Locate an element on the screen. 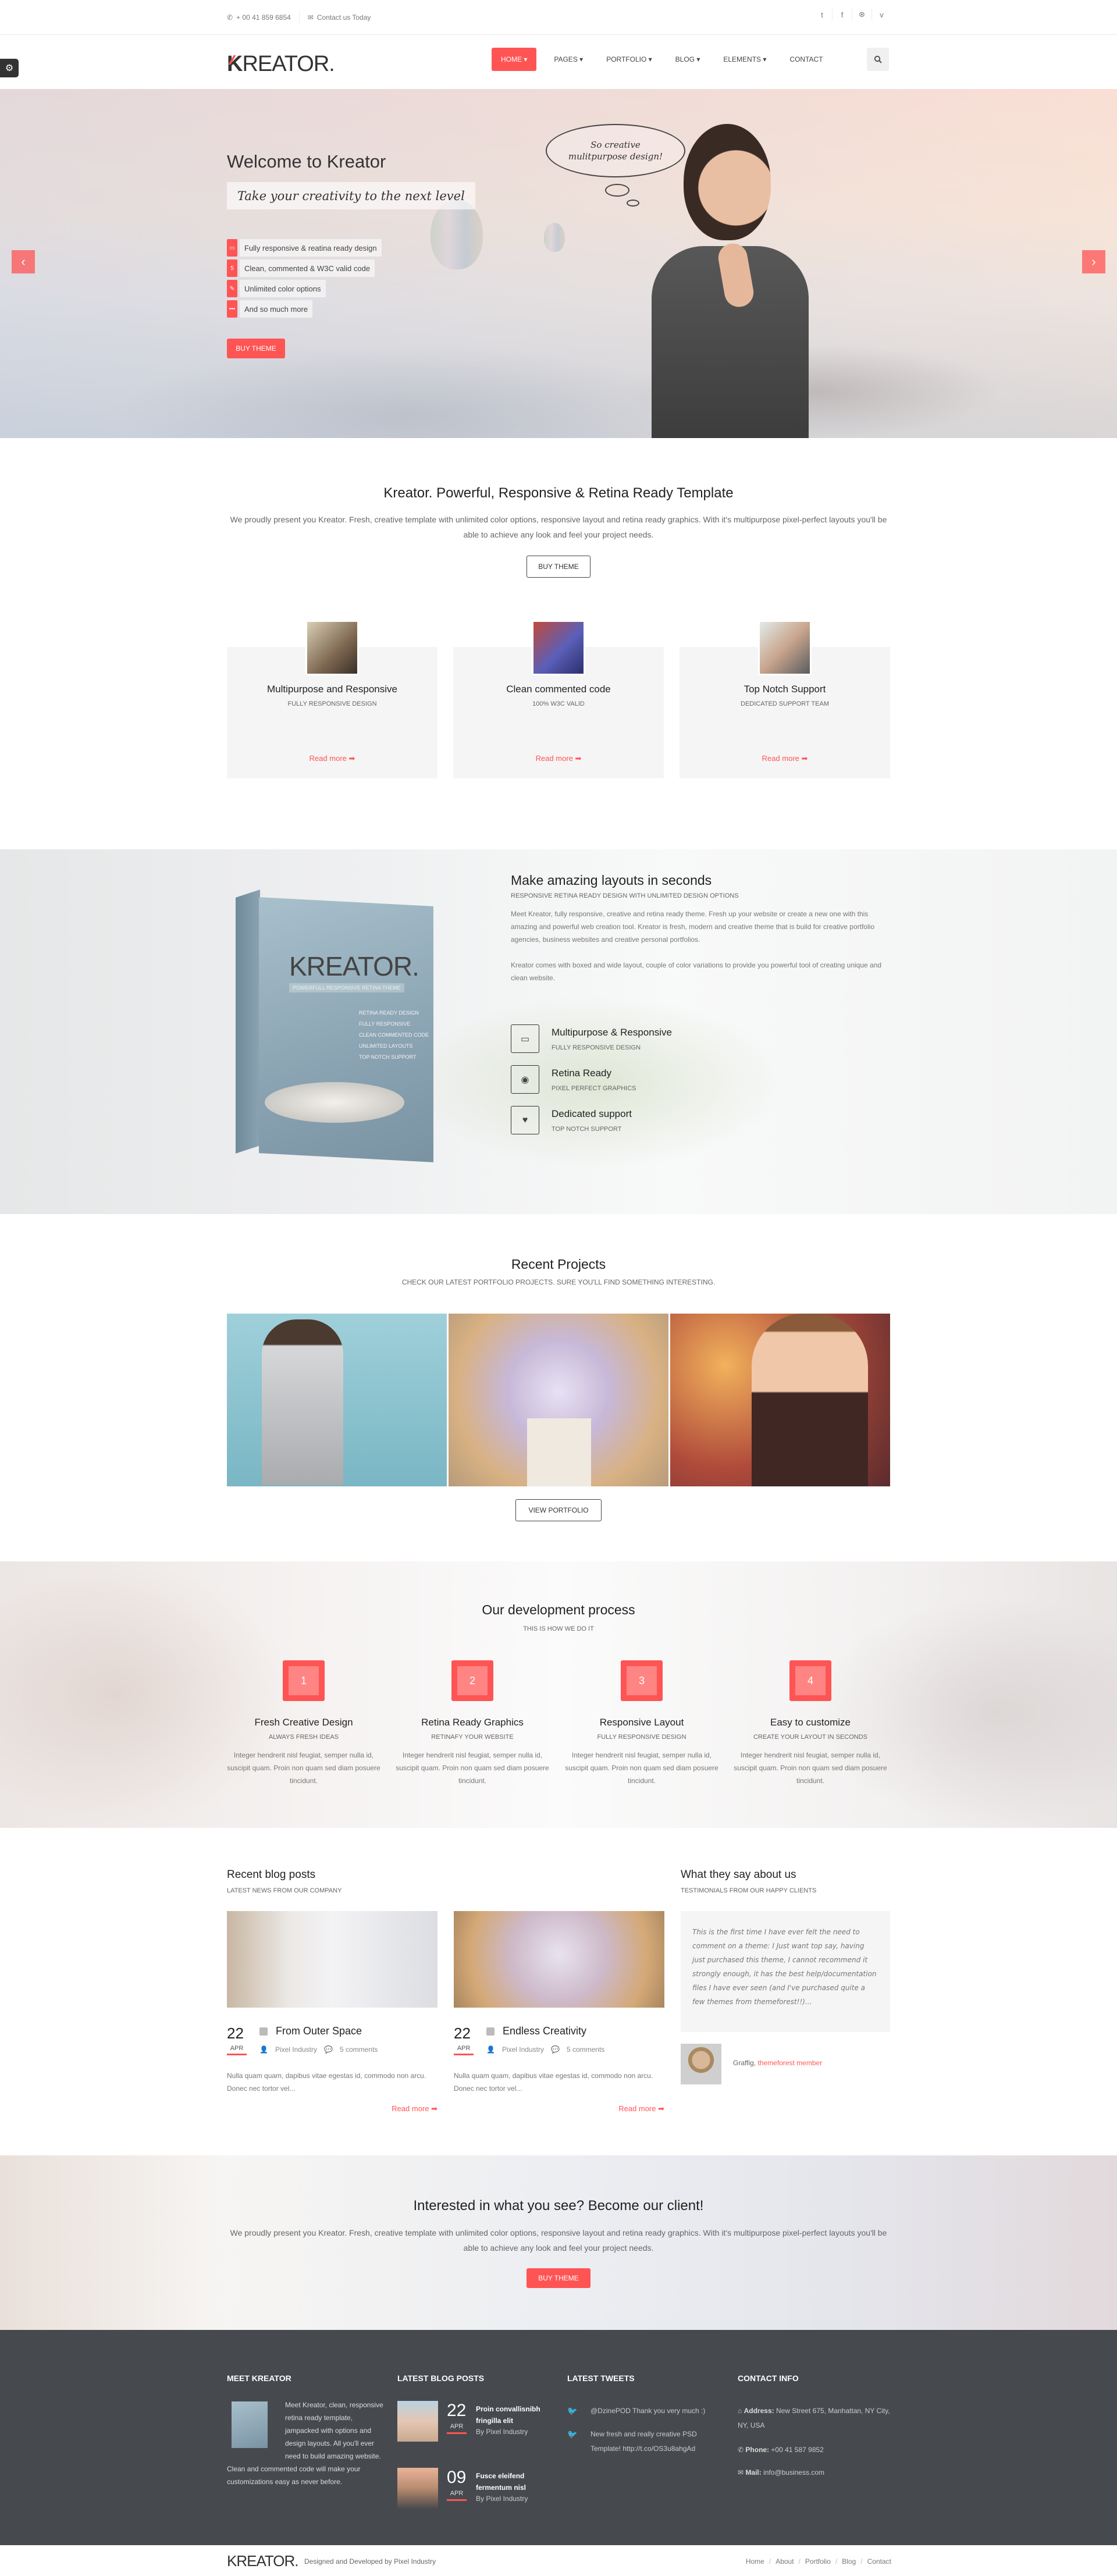 This screenshot has height=2576, width=1117. footer-link-blog: Blog is located at coordinates (849, 2562).